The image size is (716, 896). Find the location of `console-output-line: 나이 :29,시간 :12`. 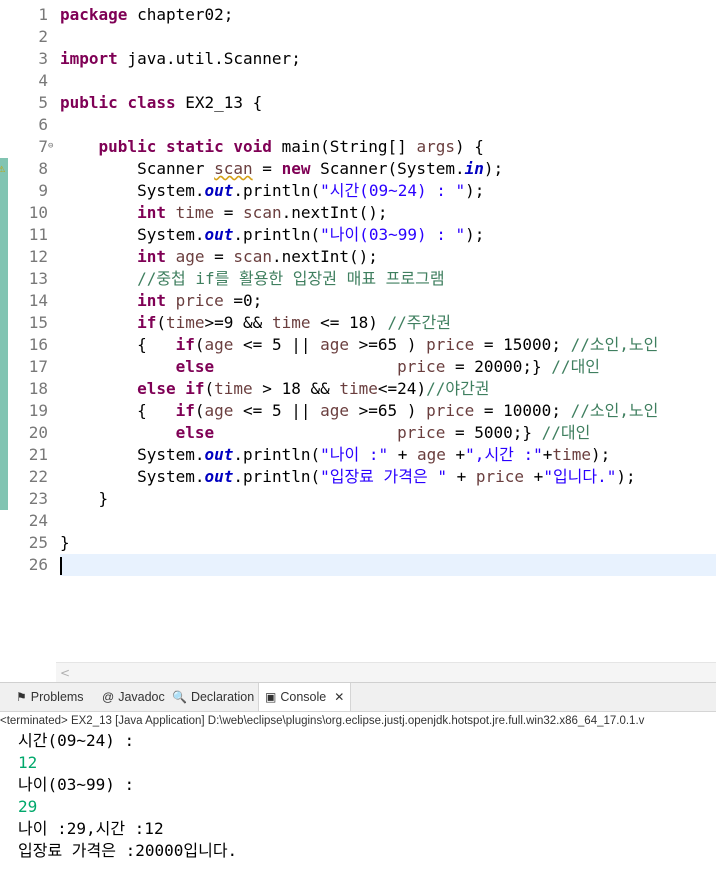

console-output-line: 나이 :29,시간 :12 is located at coordinates (91, 828).